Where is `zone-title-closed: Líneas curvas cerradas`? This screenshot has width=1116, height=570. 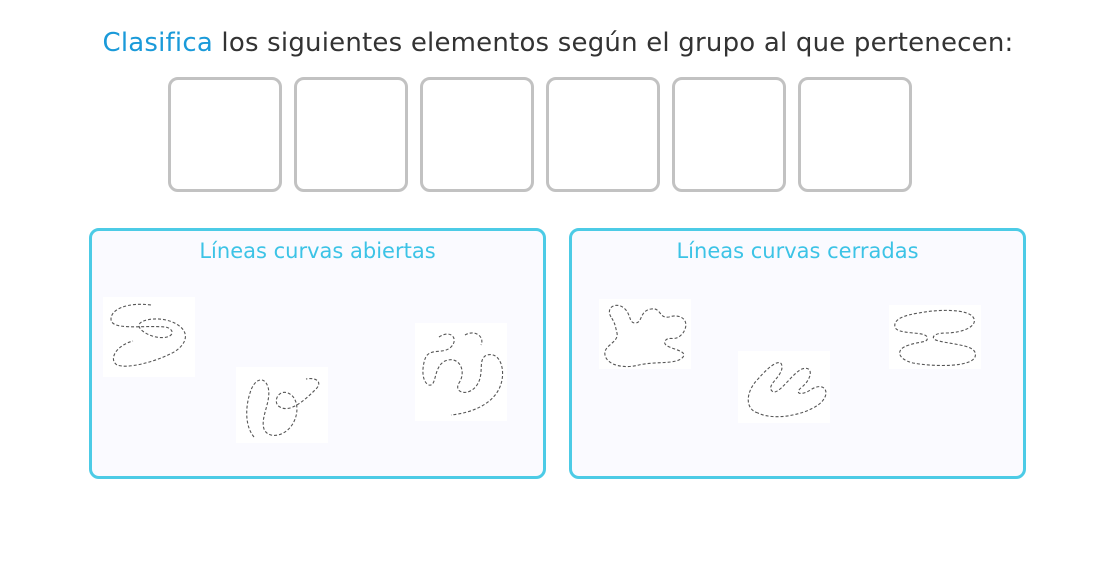
zone-title-closed: Líneas curvas cerradas is located at coordinates (797, 251).